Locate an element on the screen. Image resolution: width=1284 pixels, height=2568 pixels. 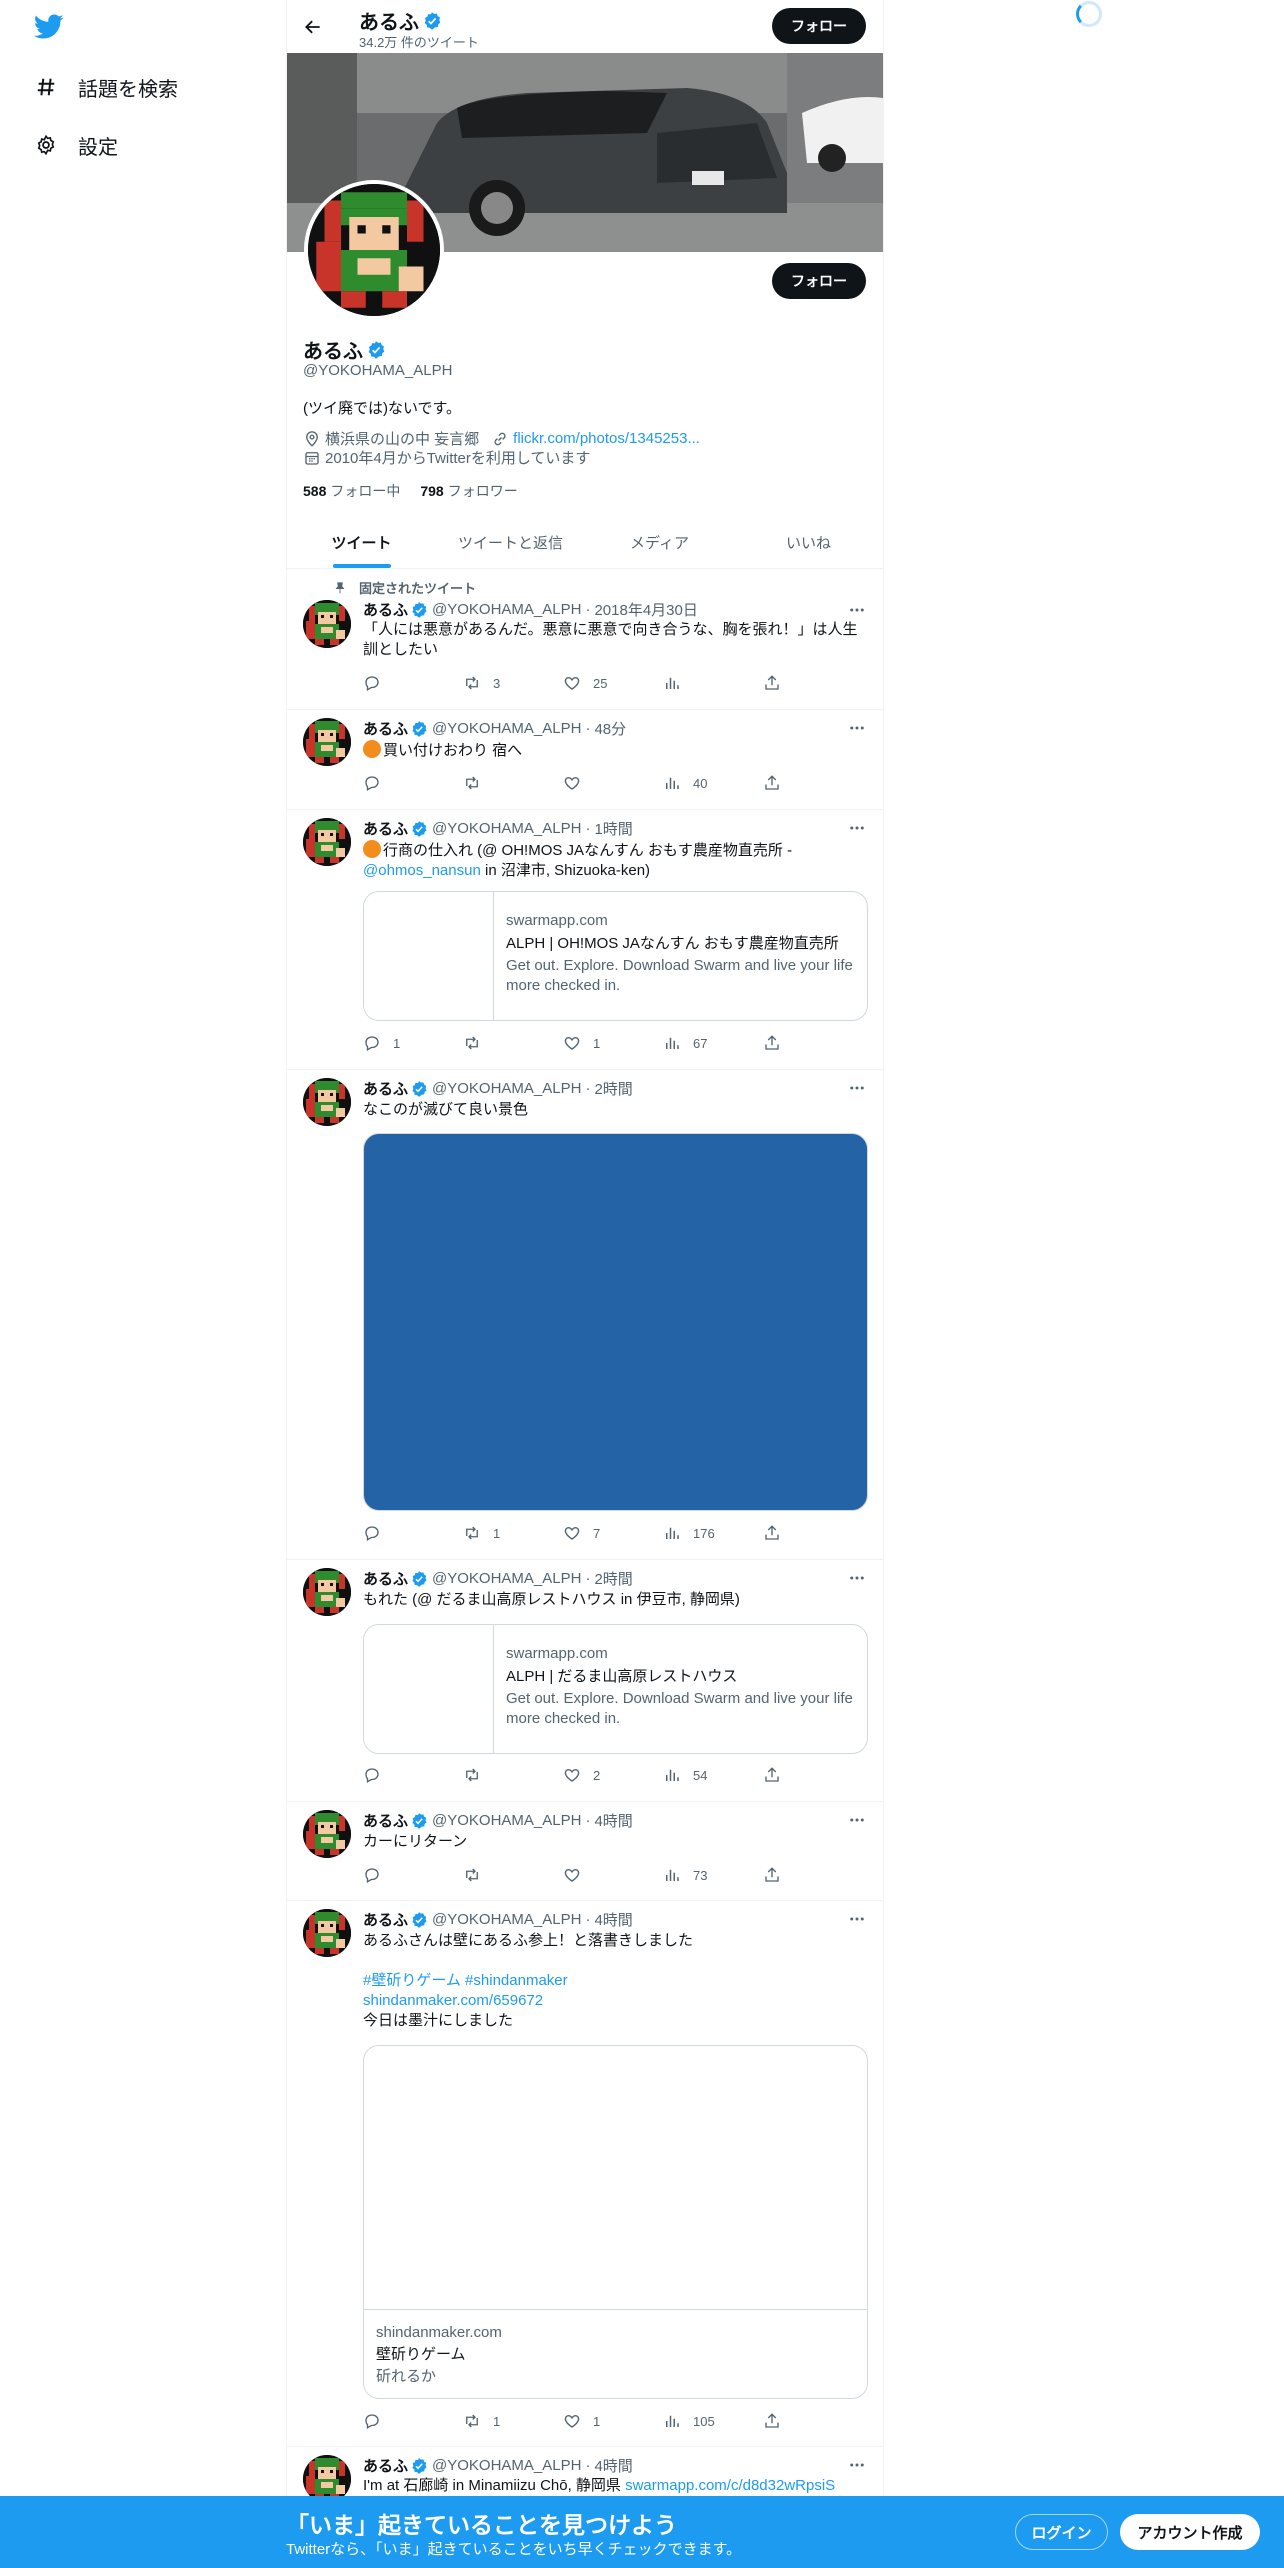
profile-avatar is located at coordinates (374, 250).